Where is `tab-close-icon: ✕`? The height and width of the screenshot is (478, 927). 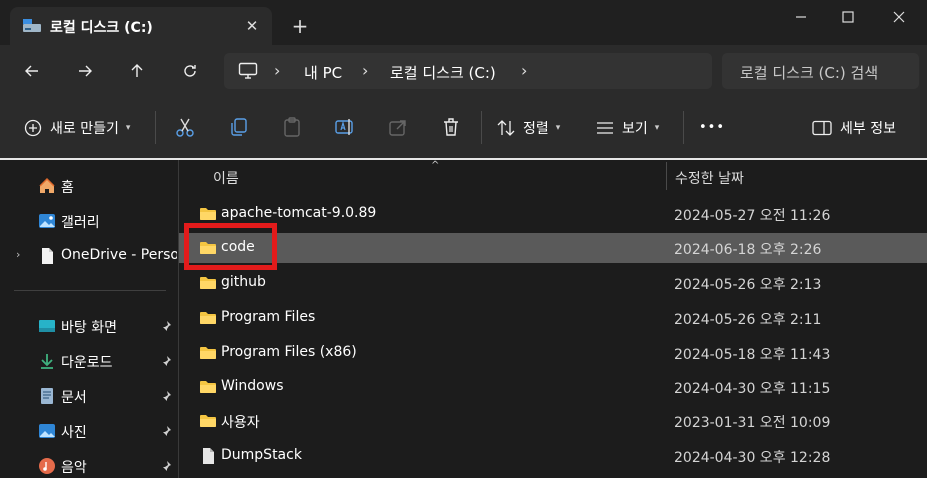 tab-close-icon: ✕ is located at coordinates (252, 26).